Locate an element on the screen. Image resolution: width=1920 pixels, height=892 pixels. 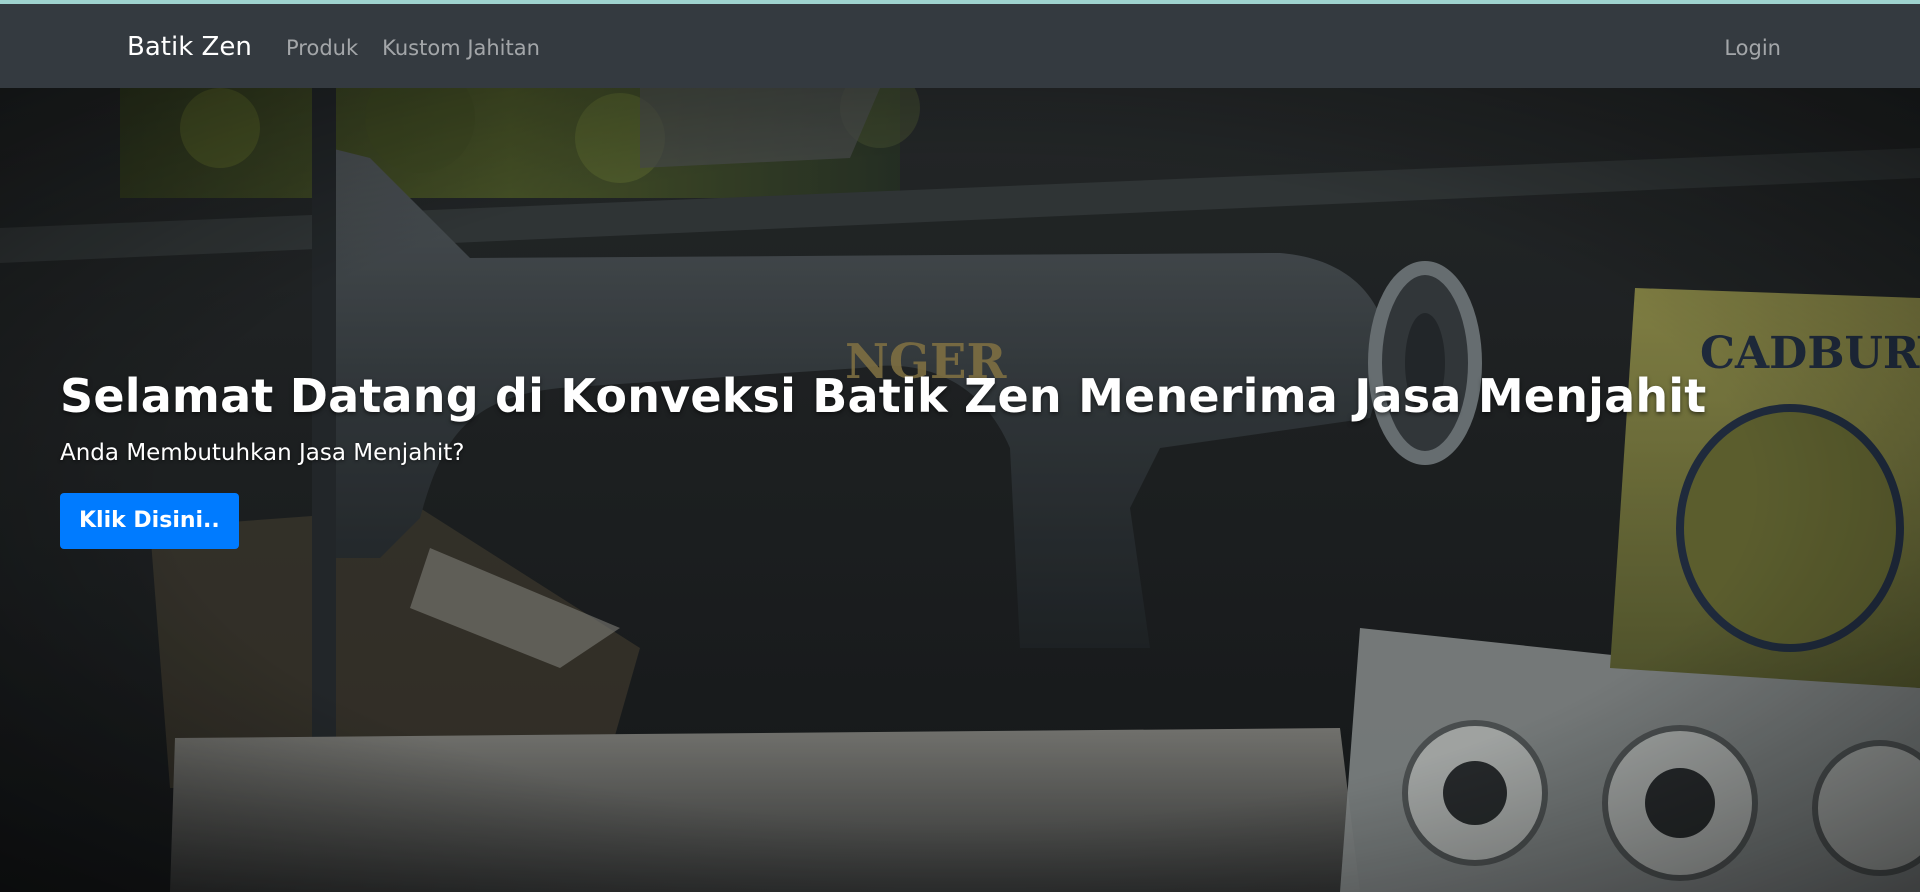
nav-right: Login is located at coordinates (1752, 48).